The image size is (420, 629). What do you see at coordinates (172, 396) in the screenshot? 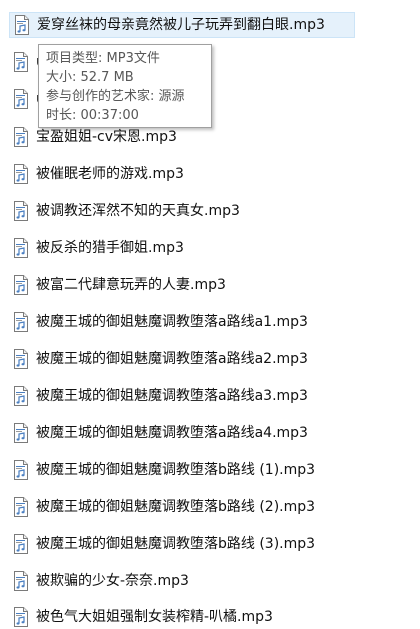
I see `file-name: 被魔王城的御姐魅魔调教堕落a路线a3.mp3` at bounding box center [172, 396].